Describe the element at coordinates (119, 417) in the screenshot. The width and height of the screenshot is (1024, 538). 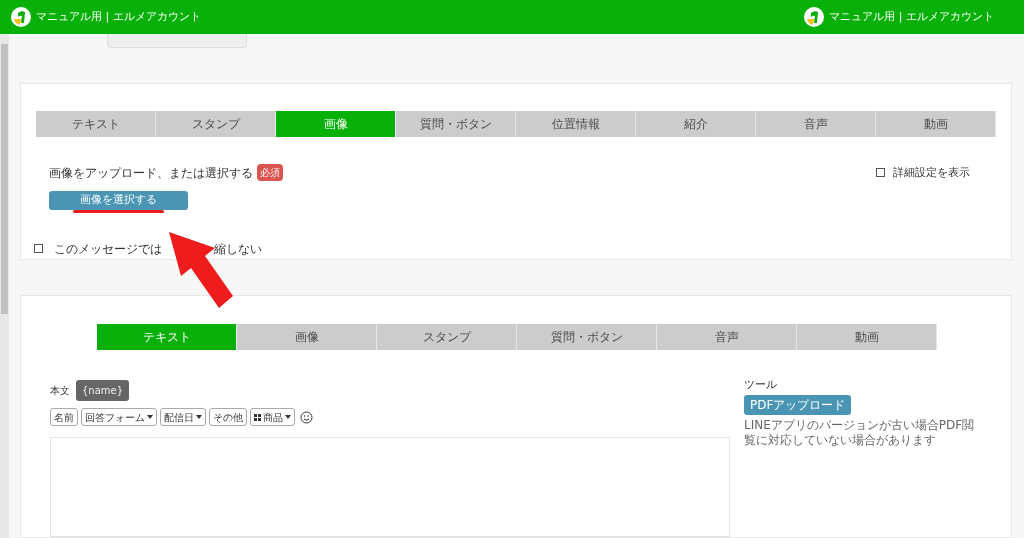
I see `insert-button: 回答フォーム` at that location.